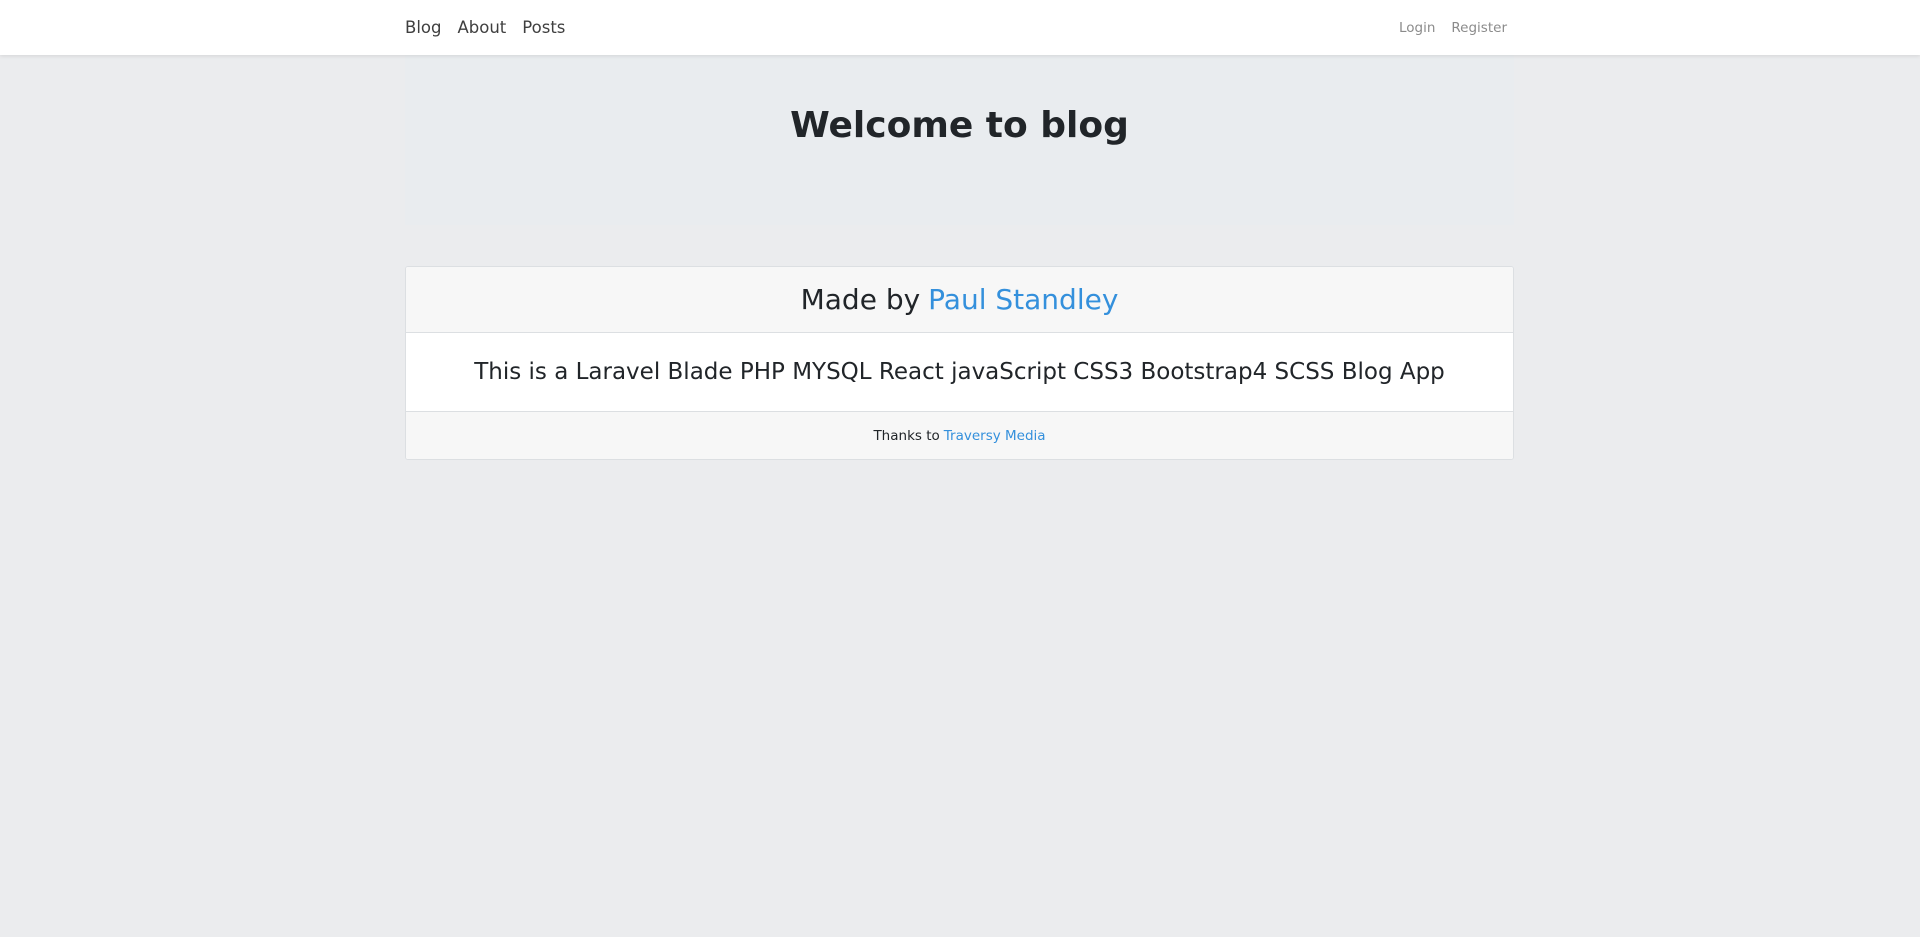  I want to click on card-header: Made by Paul Standley, so click(959, 300).